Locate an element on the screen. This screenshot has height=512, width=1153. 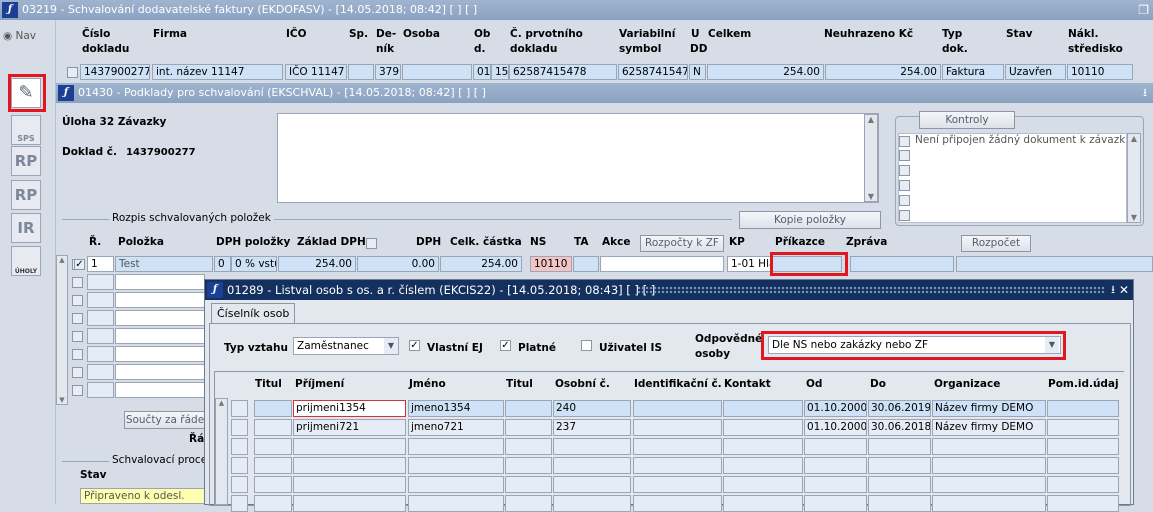
kopie-polozky-button: Kopie položky is located at coordinates (810, 220).